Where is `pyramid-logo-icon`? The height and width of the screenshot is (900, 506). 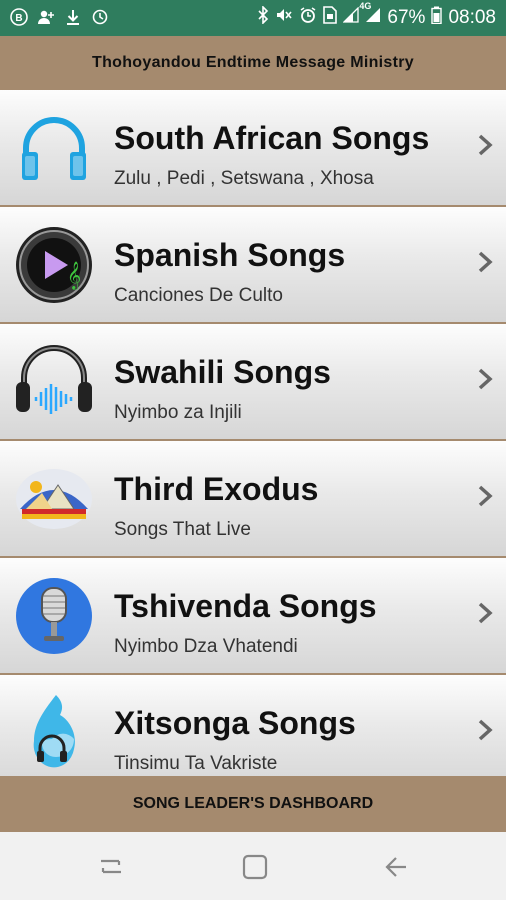
pyramid-logo-icon is located at coordinates (54, 499).